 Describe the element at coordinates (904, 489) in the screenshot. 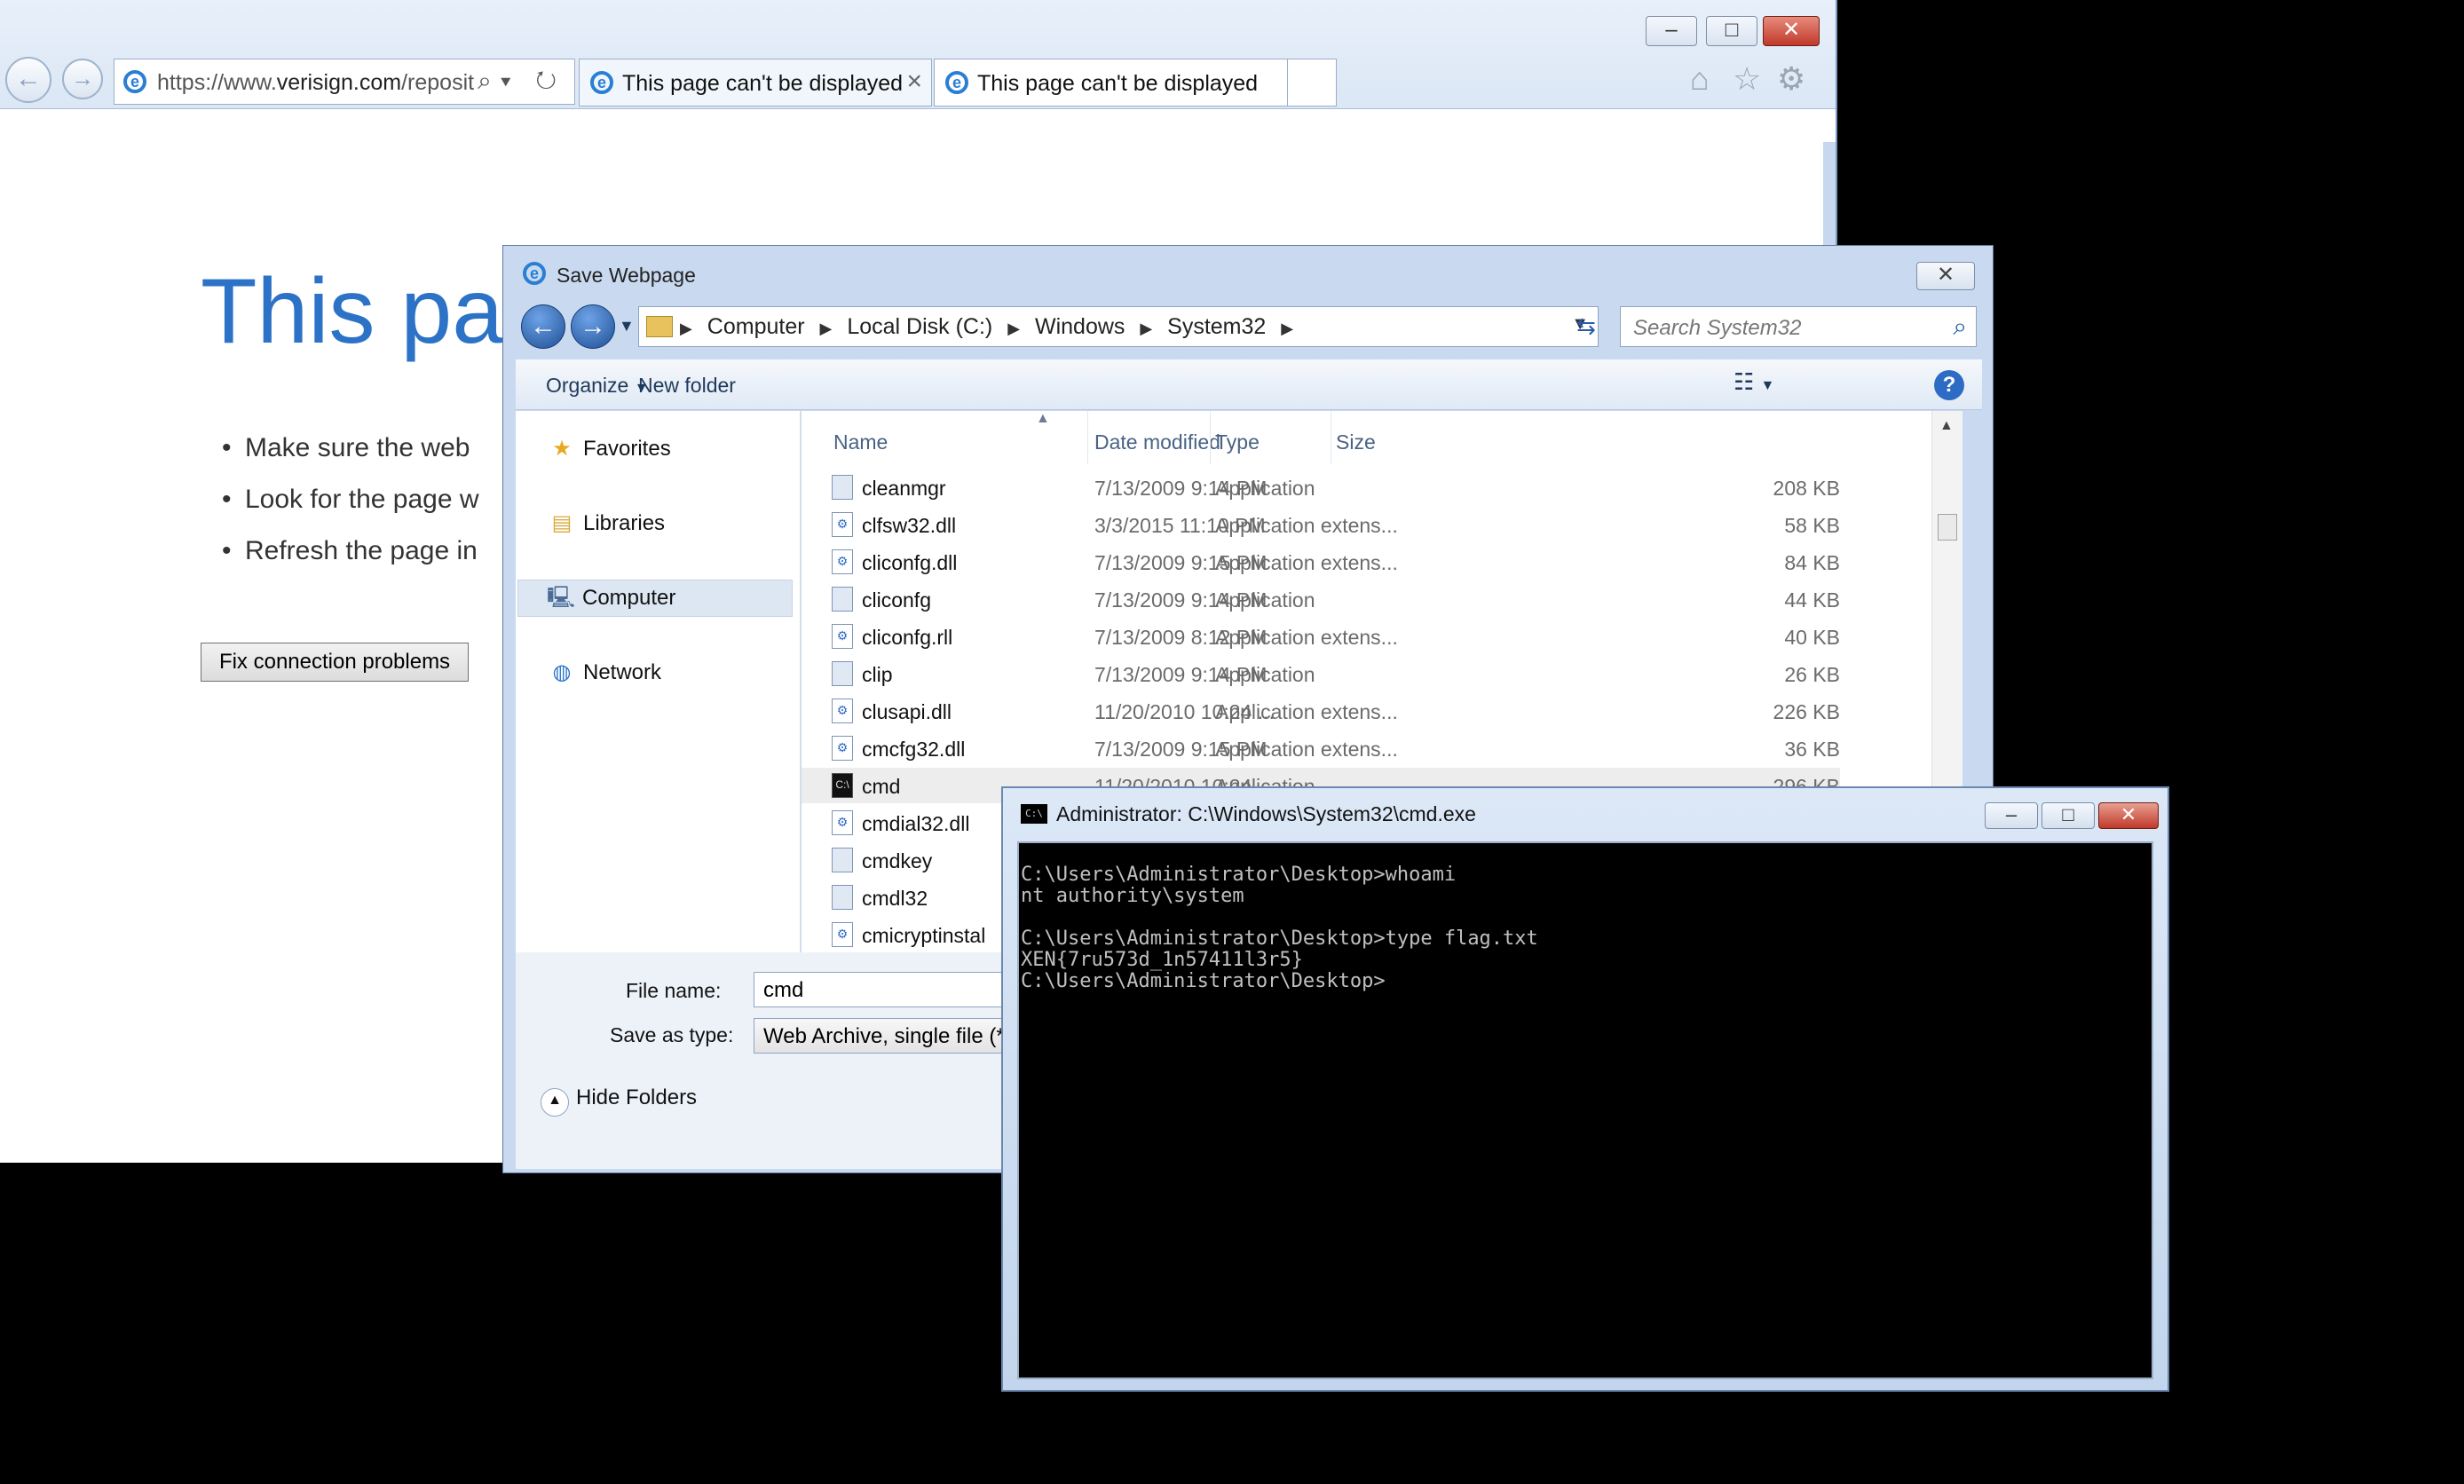

I see `file-name: cleanmgr` at that location.